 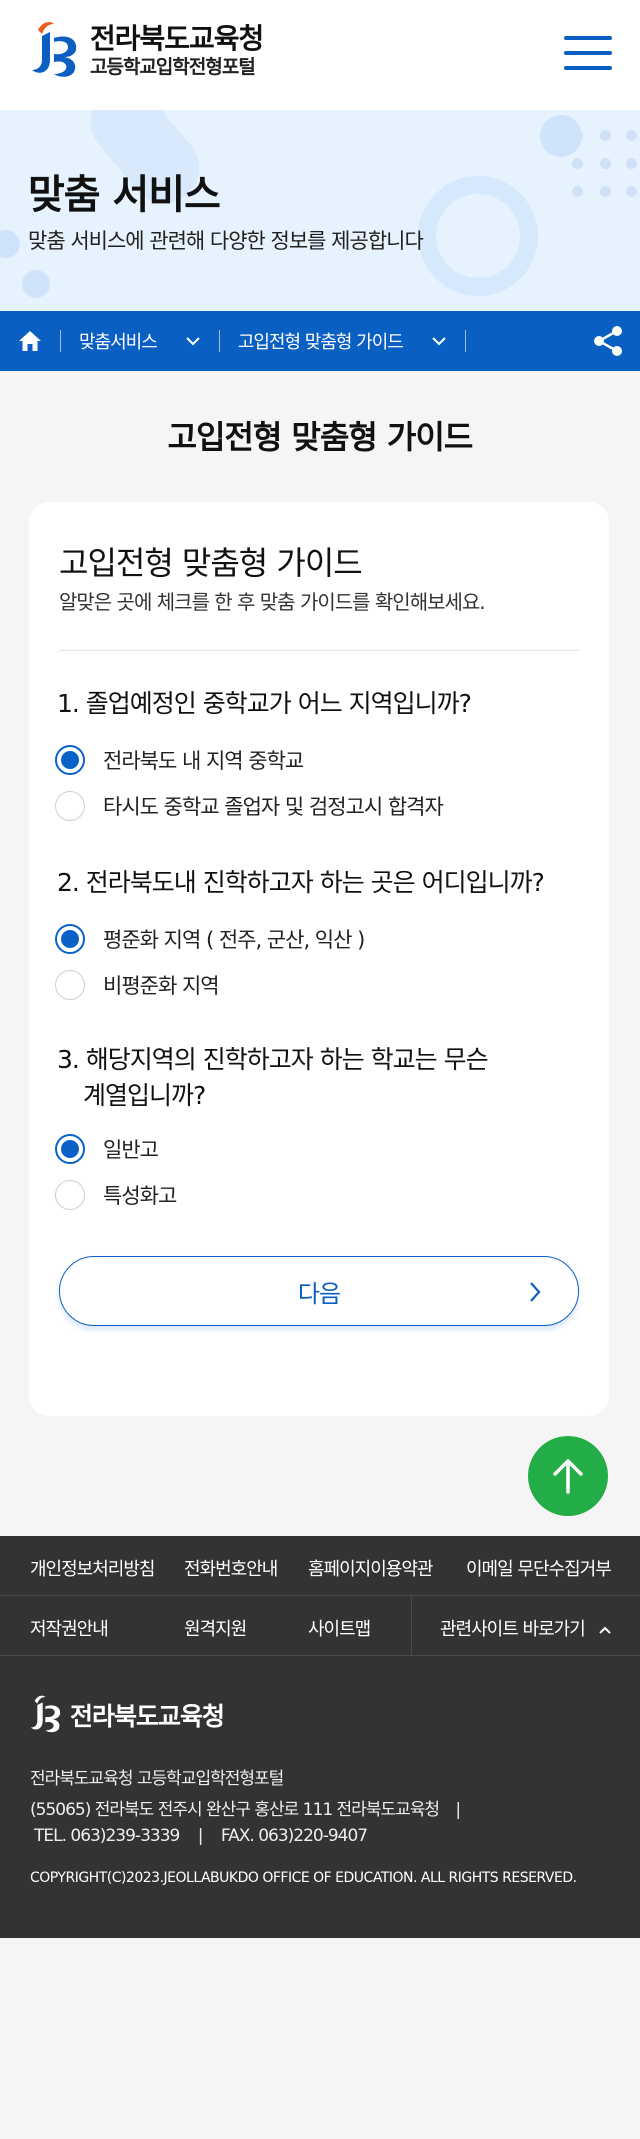 I want to click on footer-link-remote-support: 원격지원, so click(x=215, y=1628).